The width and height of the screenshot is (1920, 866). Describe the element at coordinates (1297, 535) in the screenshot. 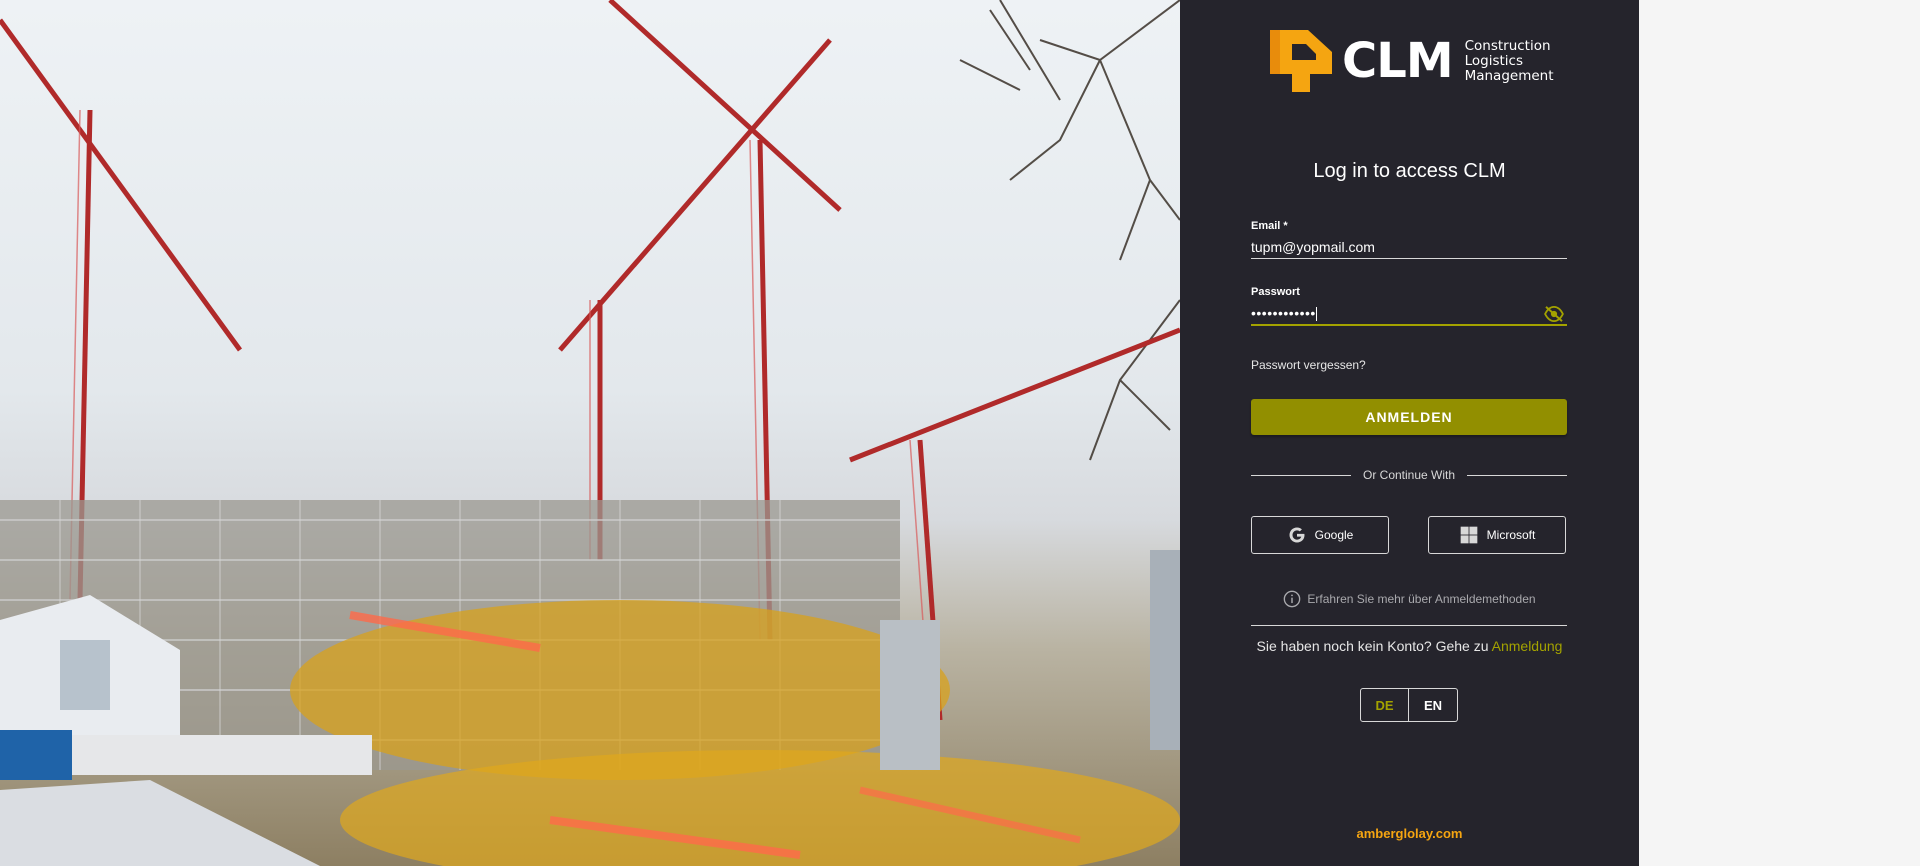

I see `google-icon` at that location.